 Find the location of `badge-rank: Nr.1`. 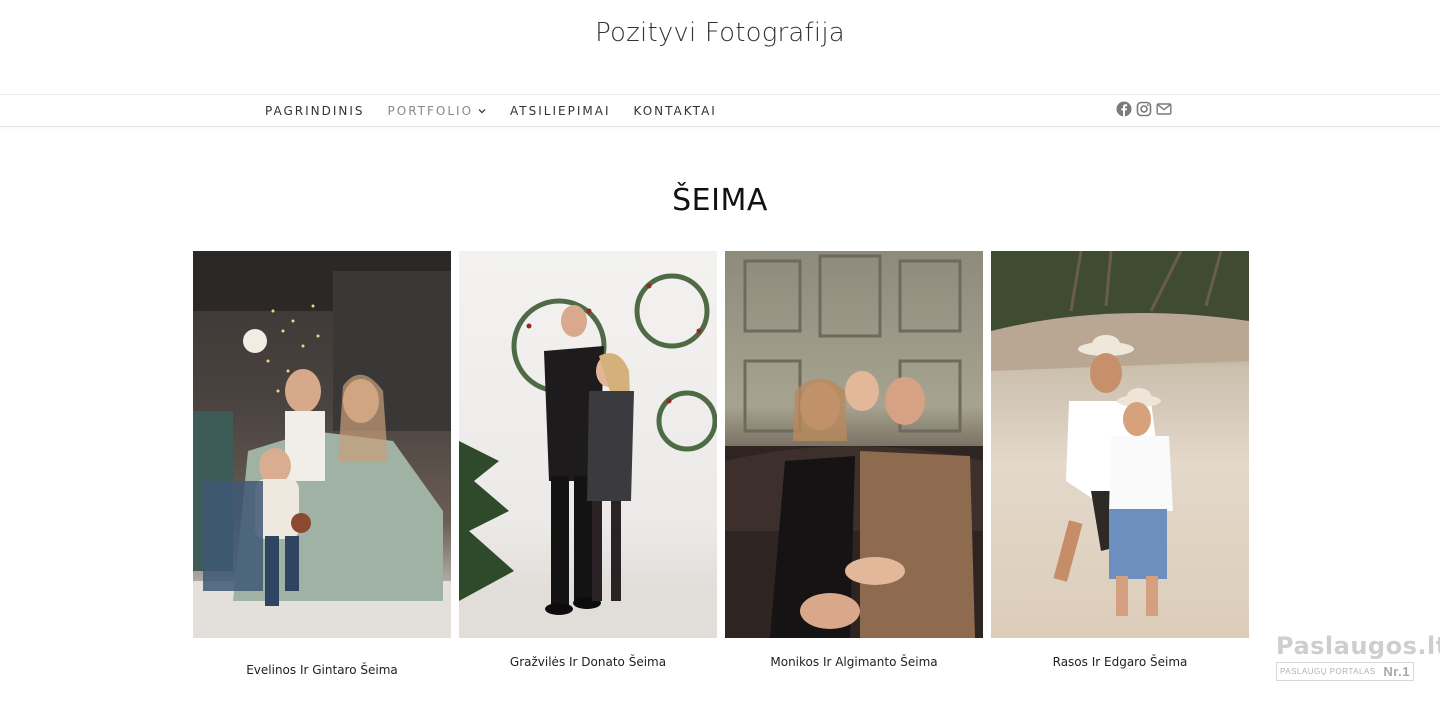

badge-rank: Nr.1 is located at coordinates (1396, 671).